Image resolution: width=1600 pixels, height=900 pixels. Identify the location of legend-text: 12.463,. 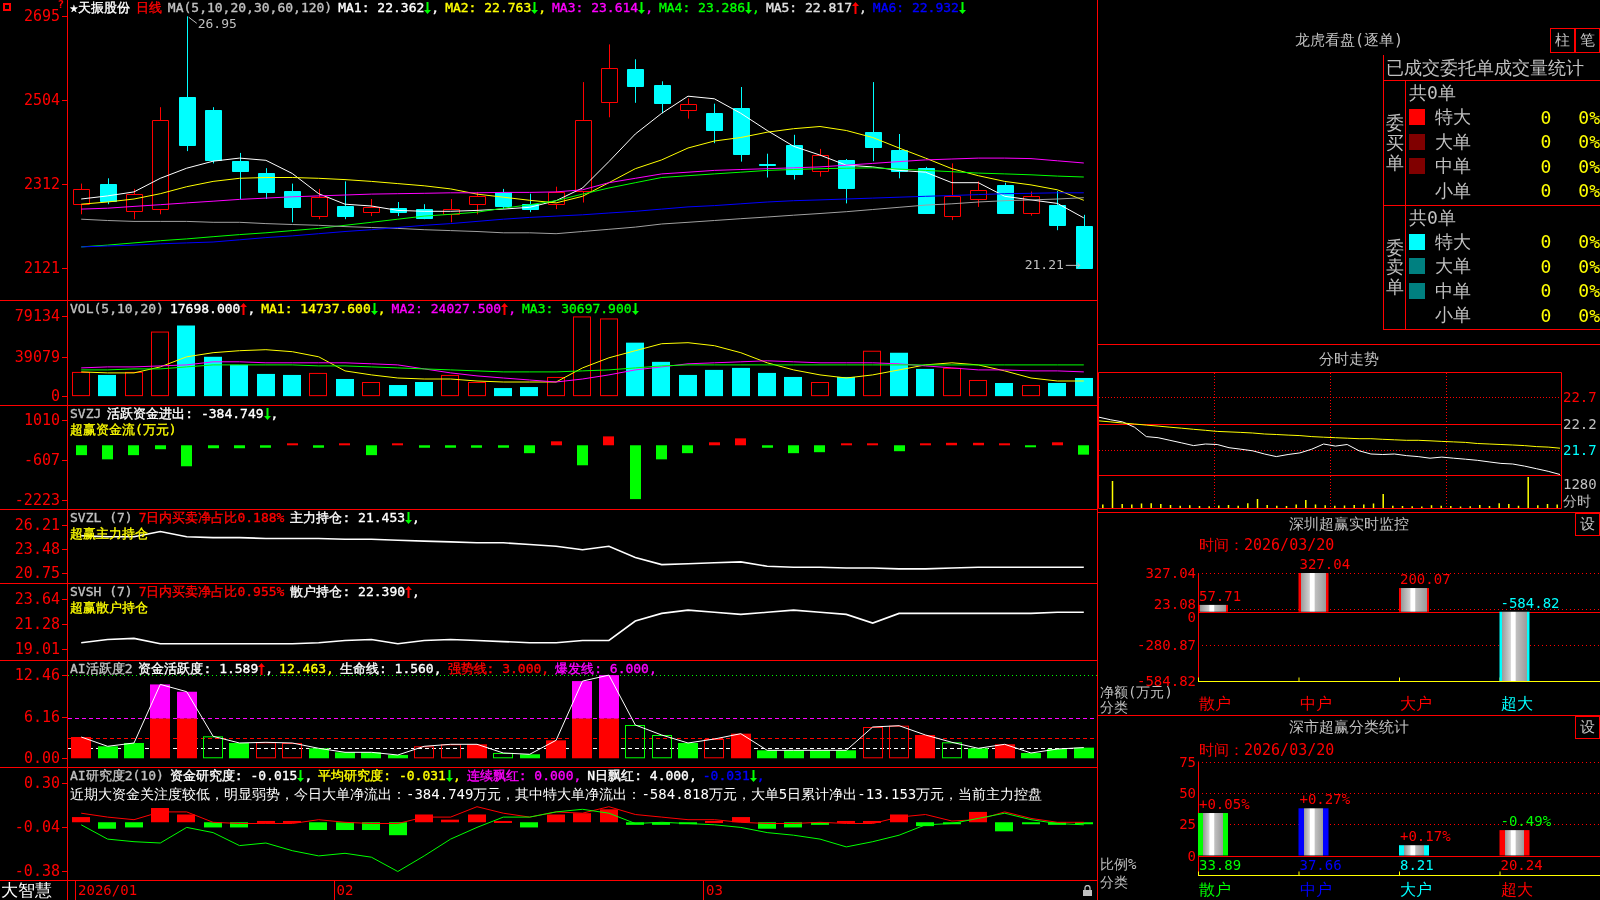
(306, 668).